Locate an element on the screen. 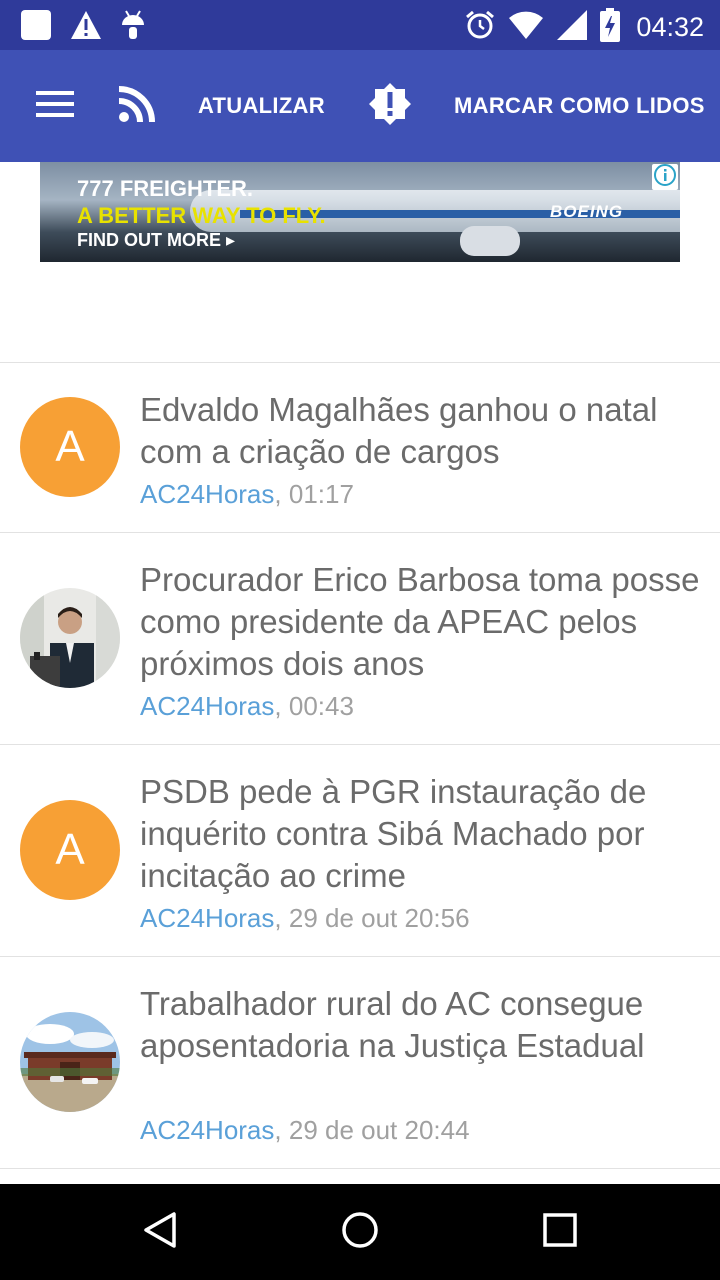 Image resolution: width=720 pixels, height=1280 pixels. list-divider is located at coordinates (360, 1168).